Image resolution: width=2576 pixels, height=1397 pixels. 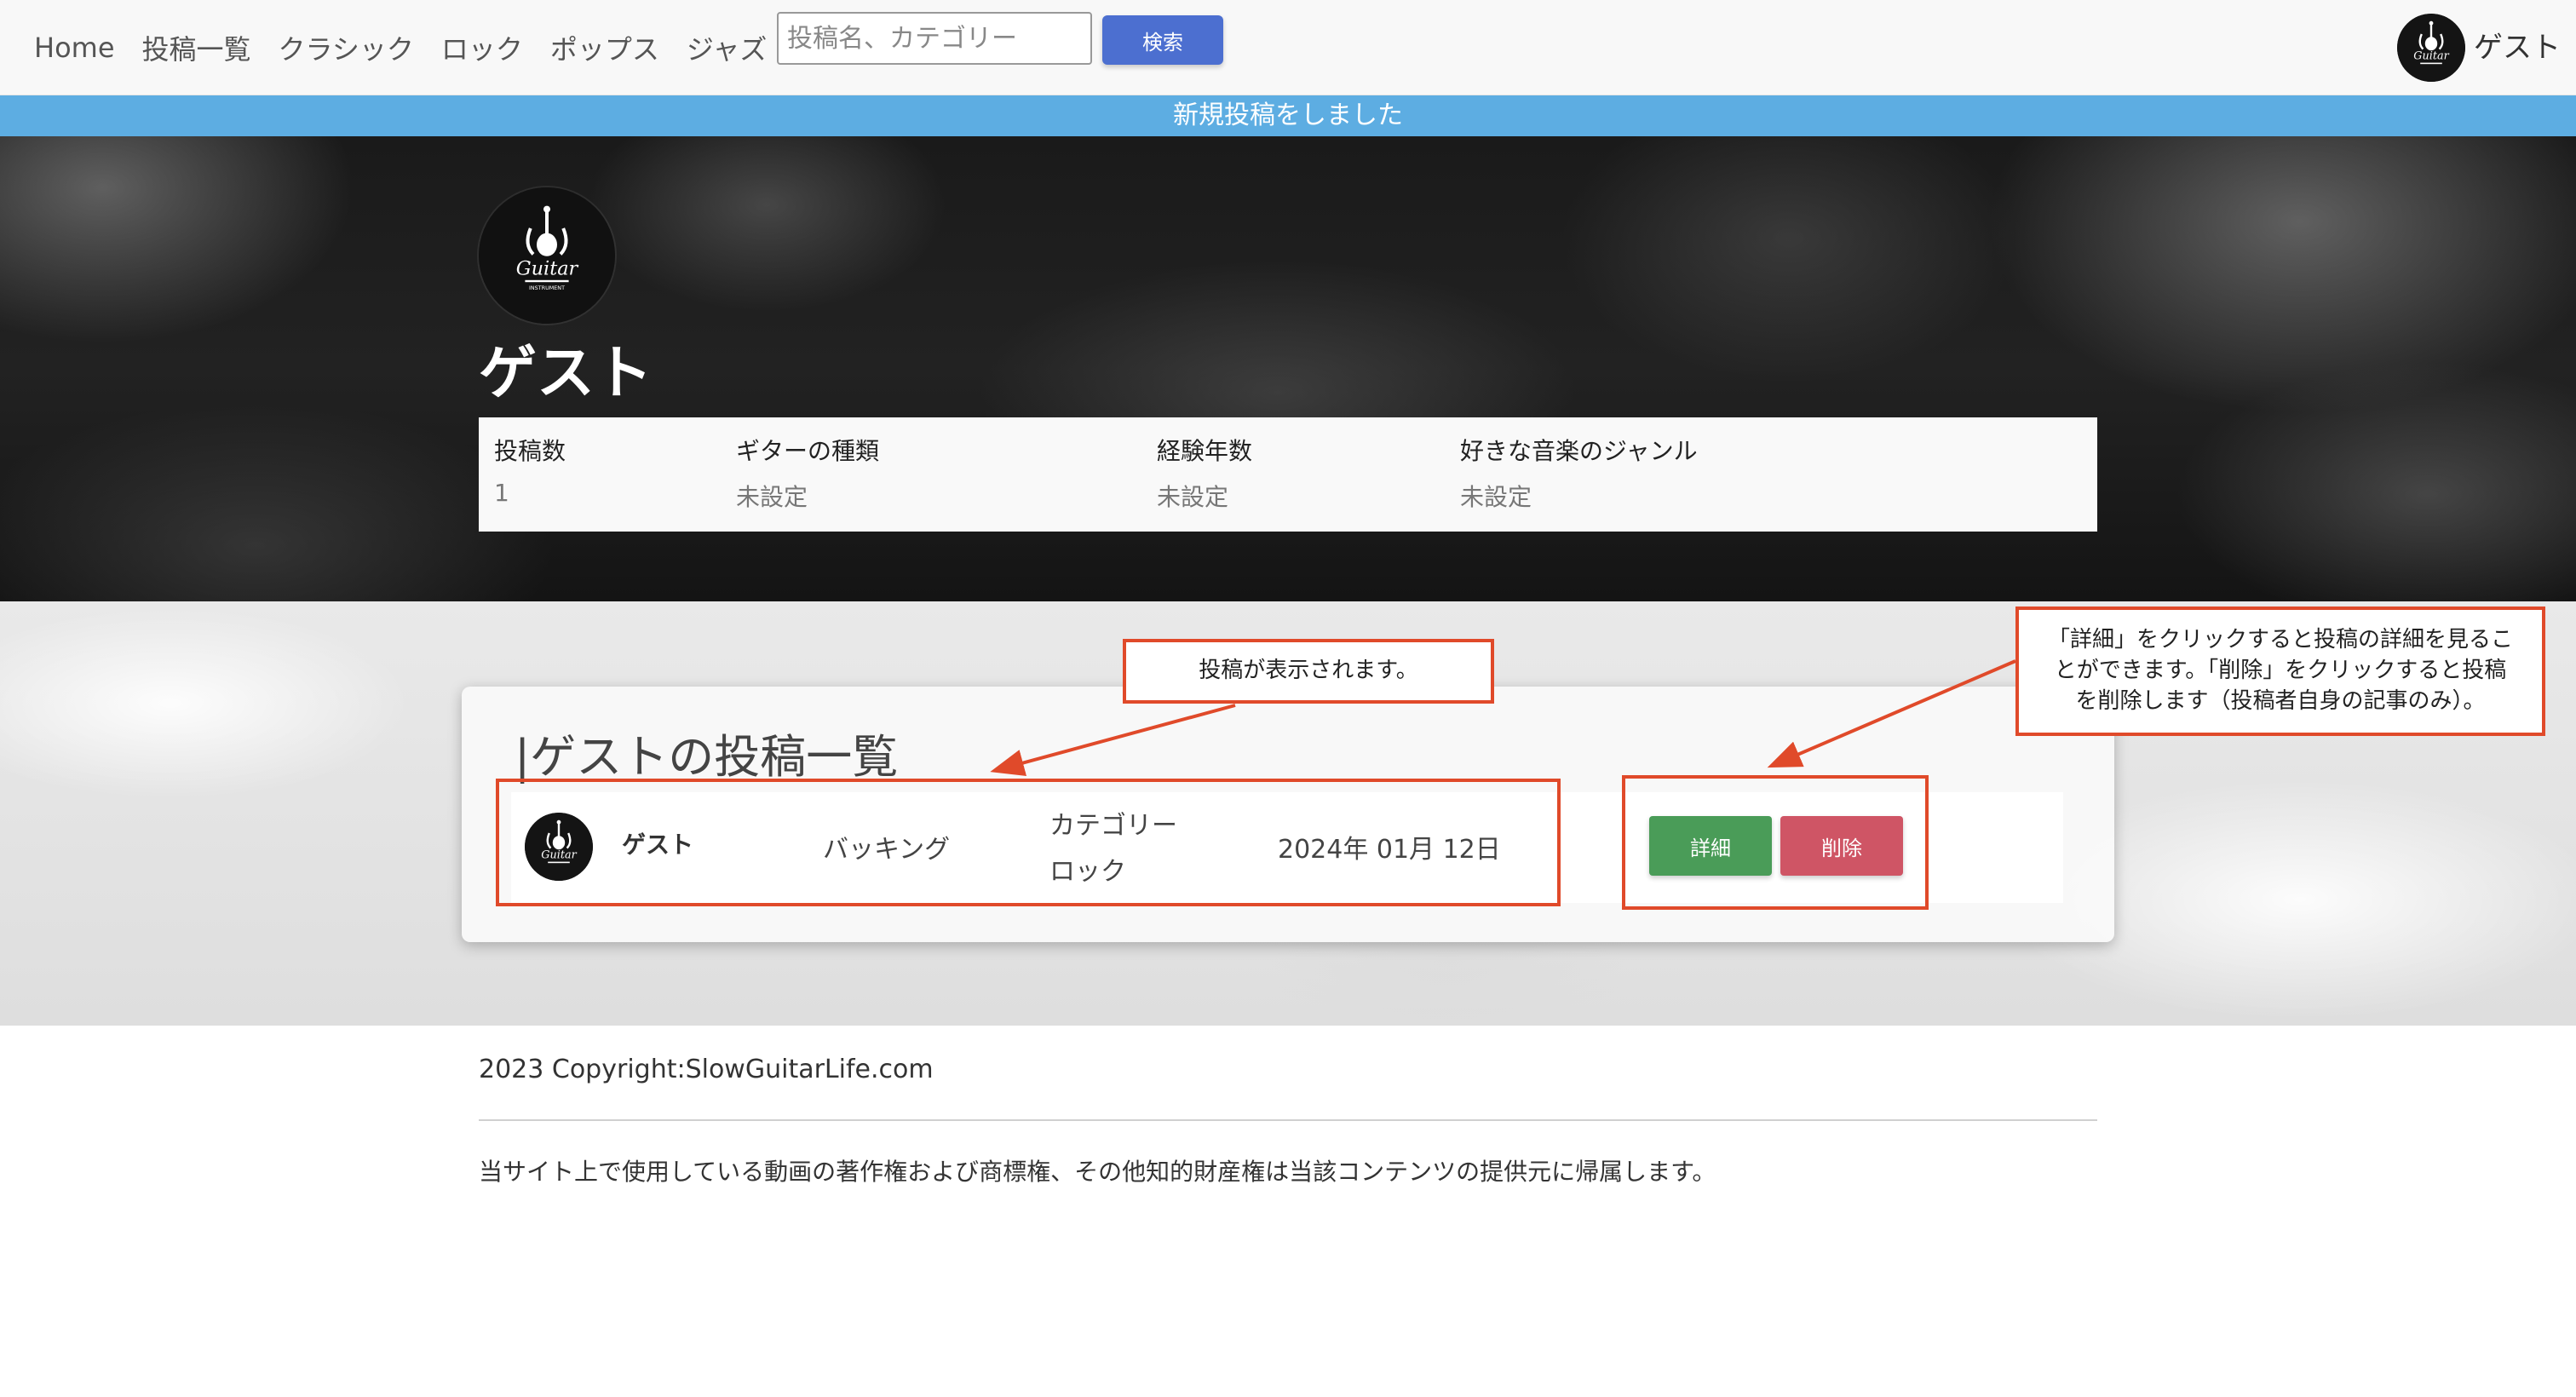 What do you see at coordinates (604, 47) in the screenshot?
I see `nav-link-pops: ポップス` at bounding box center [604, 47].